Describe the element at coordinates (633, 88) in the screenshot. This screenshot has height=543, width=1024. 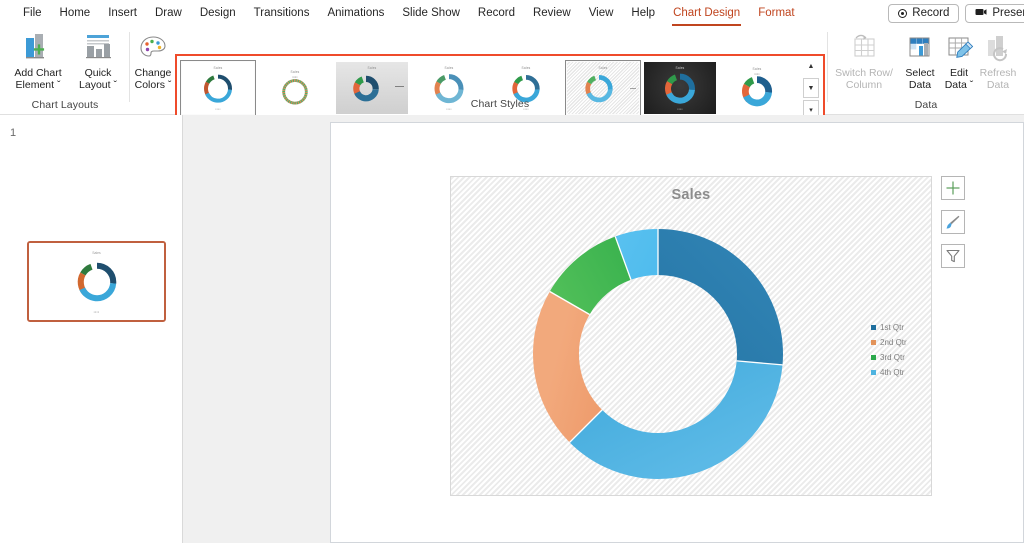
I see `chart-style-6-legend: ▬▬` at that location.